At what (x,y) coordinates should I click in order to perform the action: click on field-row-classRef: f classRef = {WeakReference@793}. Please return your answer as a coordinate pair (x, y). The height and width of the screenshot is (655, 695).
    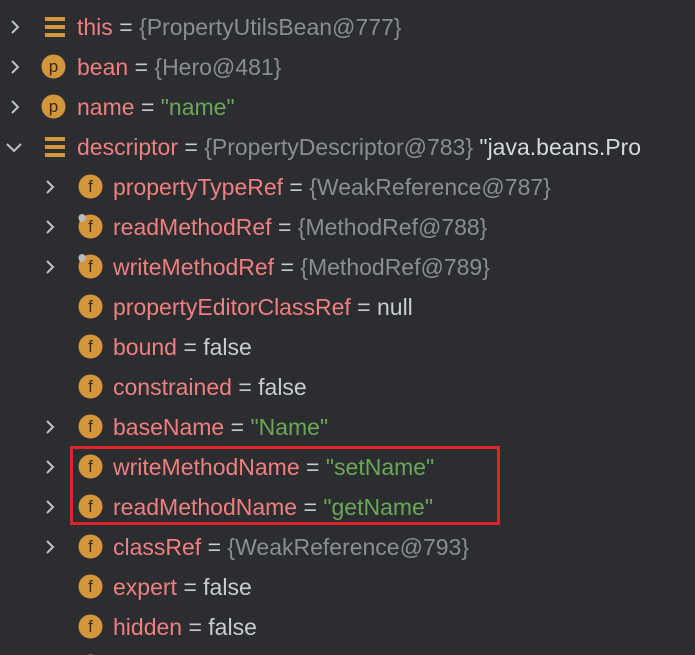
    Looking at the image, I should click on (347, 547).